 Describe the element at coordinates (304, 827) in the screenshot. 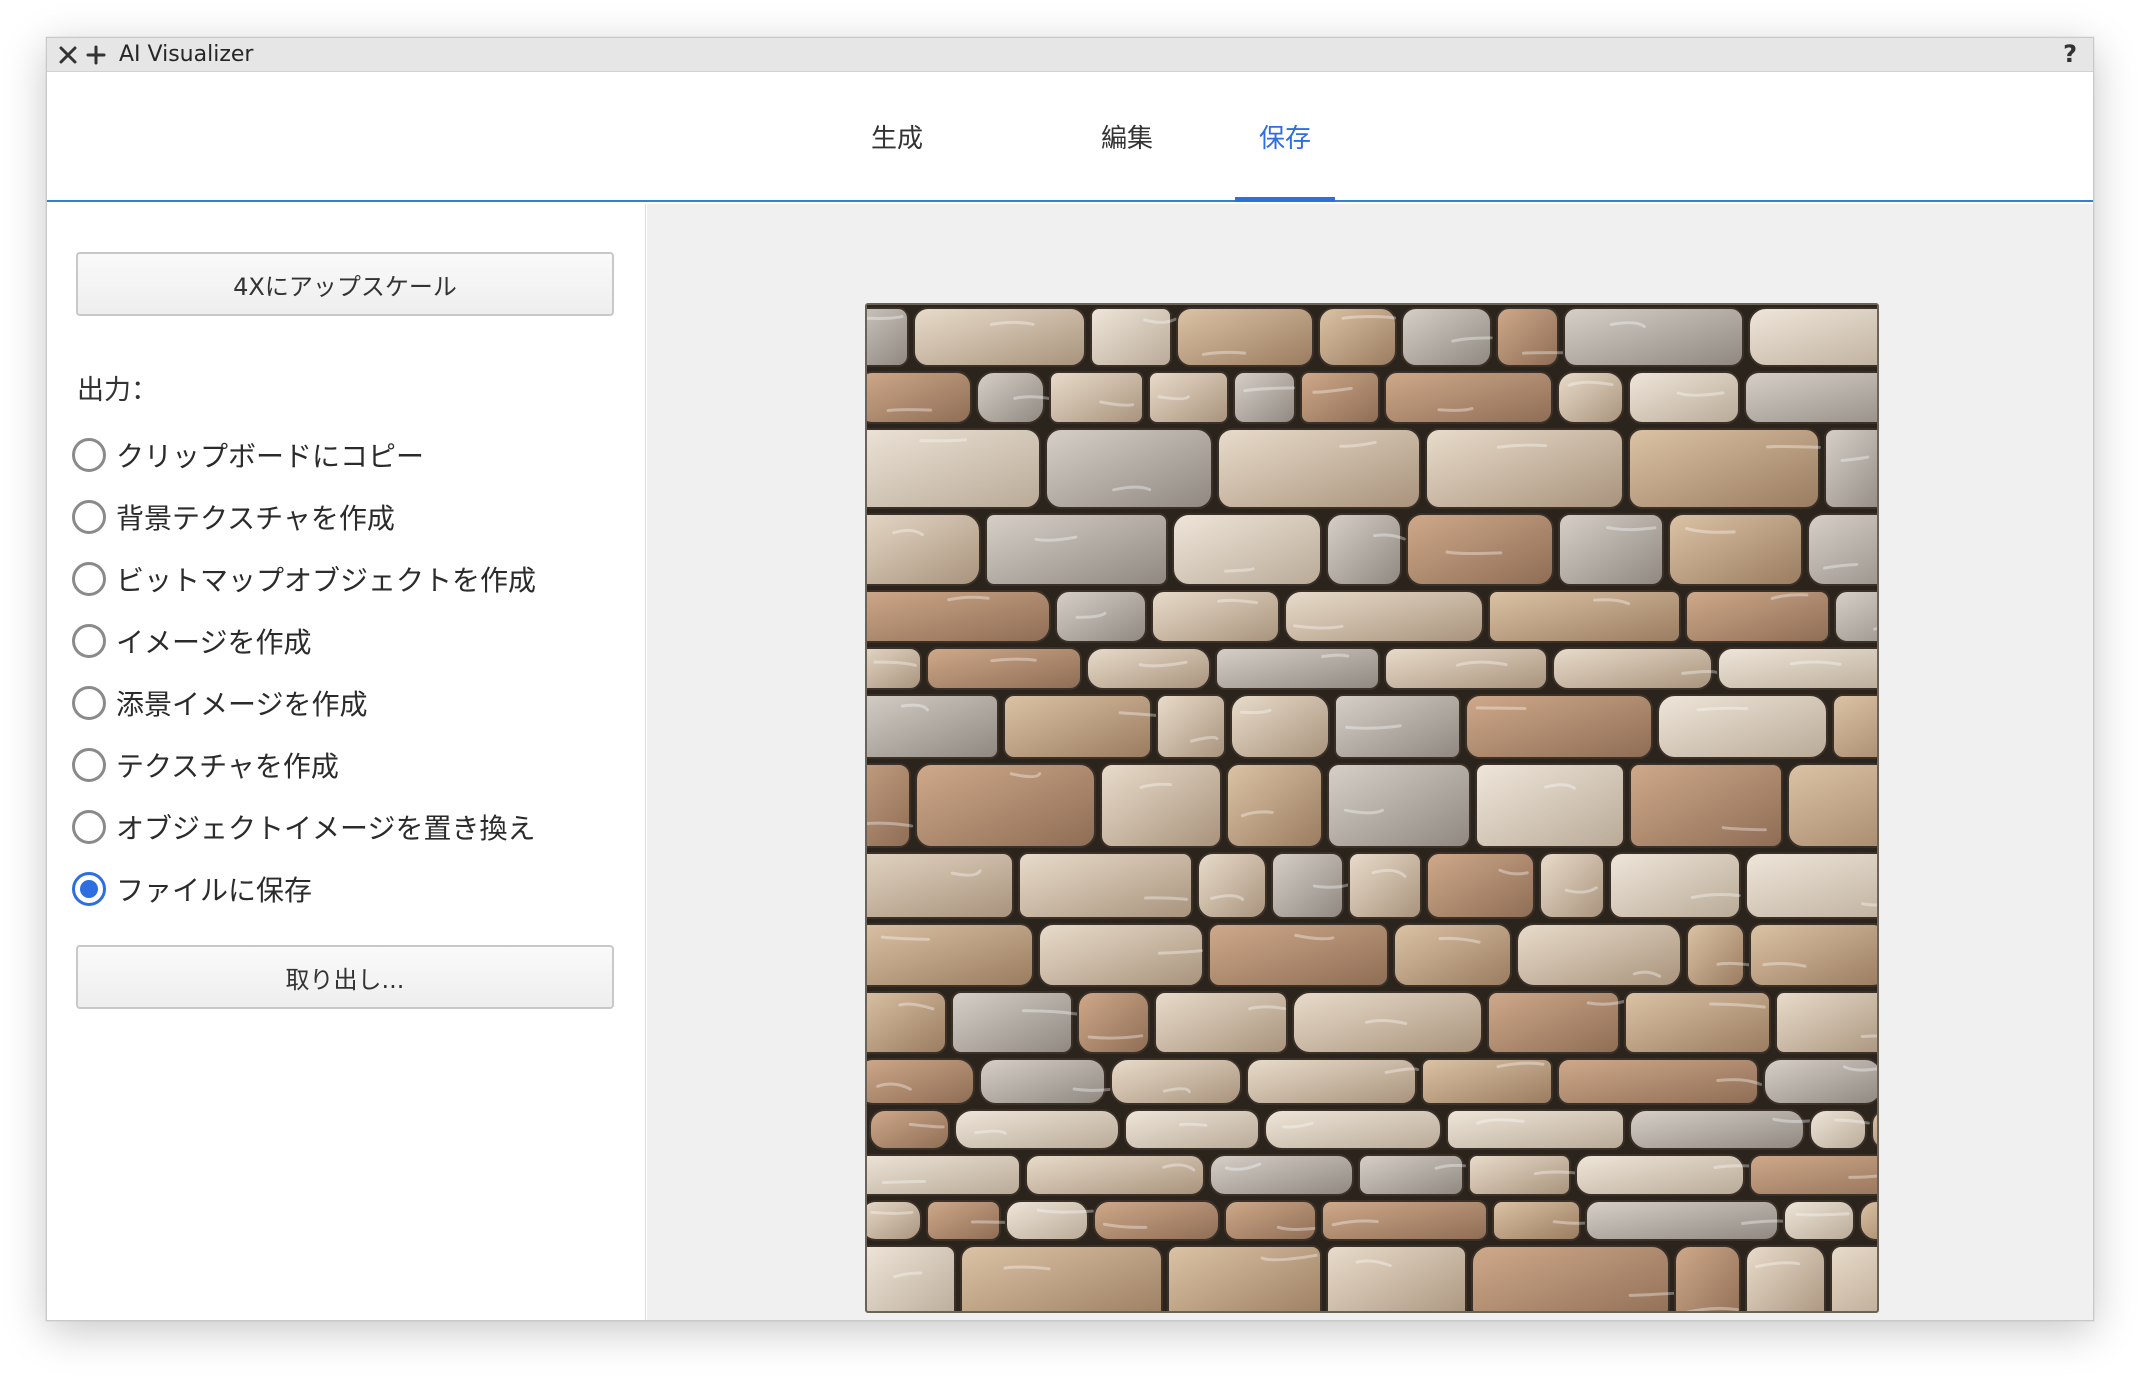

I see `radio-option-replace-object-image: オブジェクトイメージを置き換え` at that location.